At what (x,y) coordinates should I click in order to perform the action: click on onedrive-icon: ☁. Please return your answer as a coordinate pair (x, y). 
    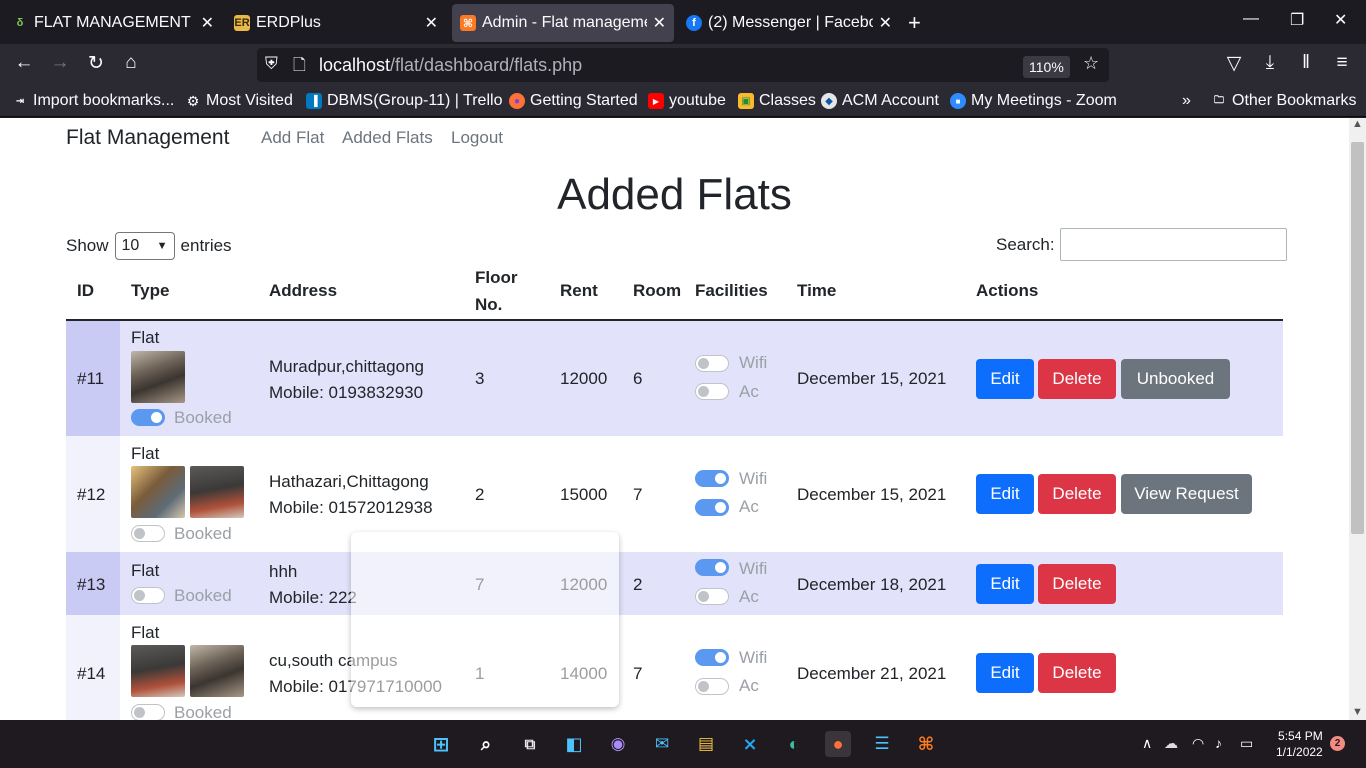
    Looking at the image, I should click on (1171, 743).